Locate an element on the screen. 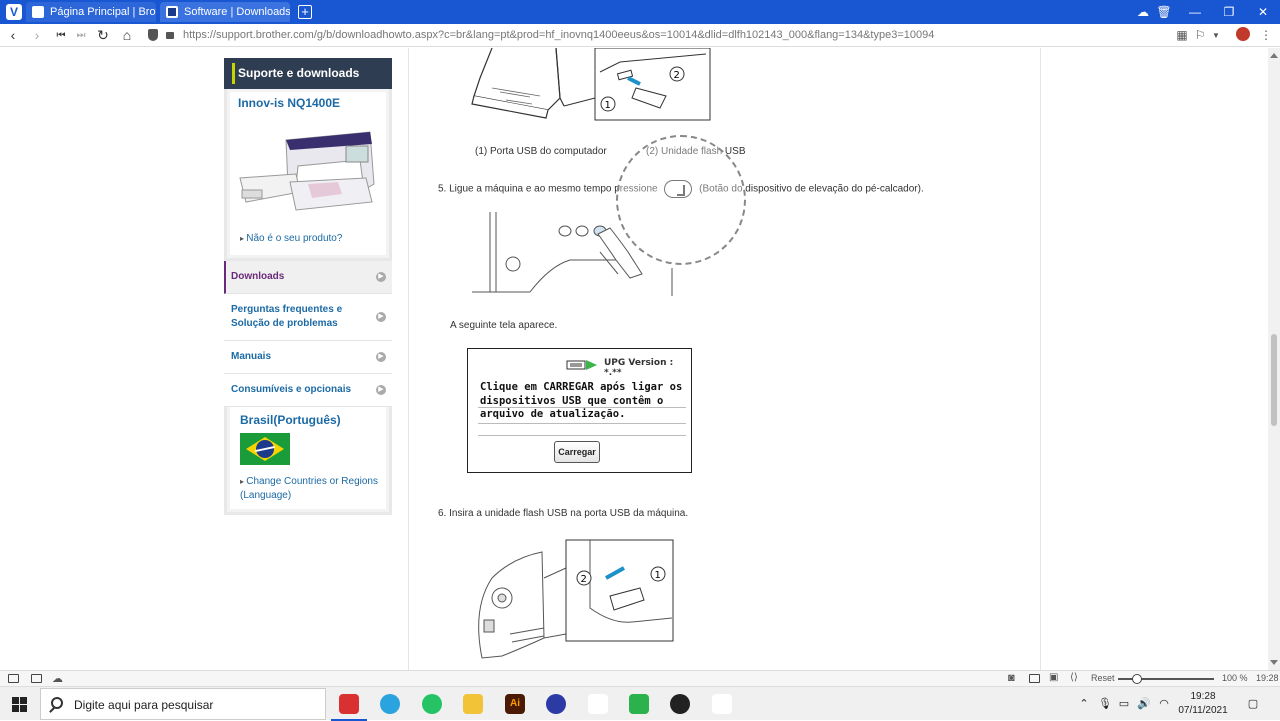  windows-start-icon is located at coordinates (19, 704).